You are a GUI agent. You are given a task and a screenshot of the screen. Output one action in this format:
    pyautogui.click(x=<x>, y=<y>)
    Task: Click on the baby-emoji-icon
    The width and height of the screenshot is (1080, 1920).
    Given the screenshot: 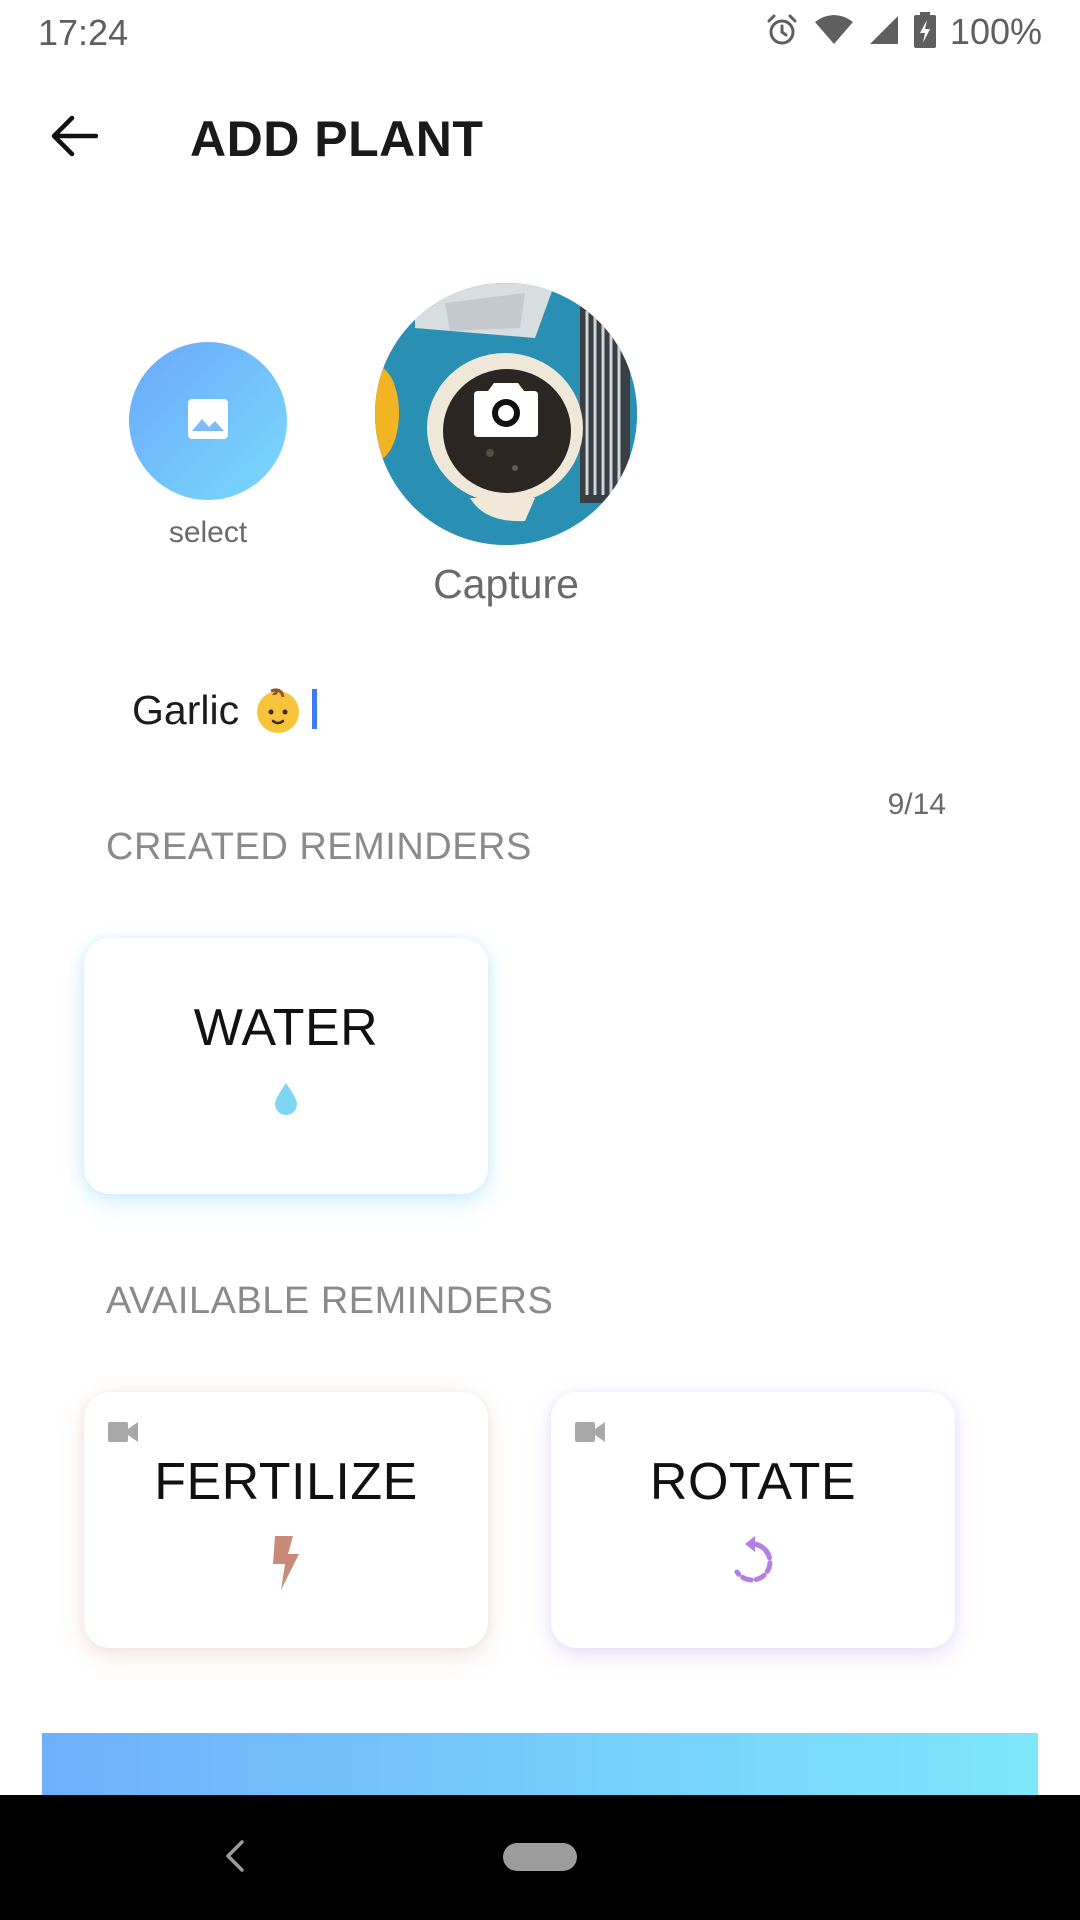 What is the action you would take?
    pyautogui.click(x=278, y=710)
    